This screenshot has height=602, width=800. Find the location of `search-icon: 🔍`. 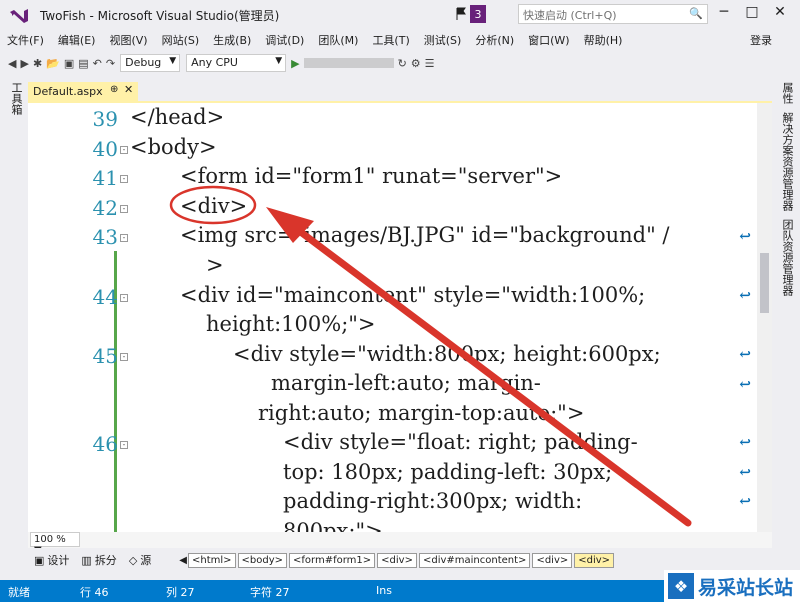

search-icon: 🔍 is located at coordinates (696, 13).